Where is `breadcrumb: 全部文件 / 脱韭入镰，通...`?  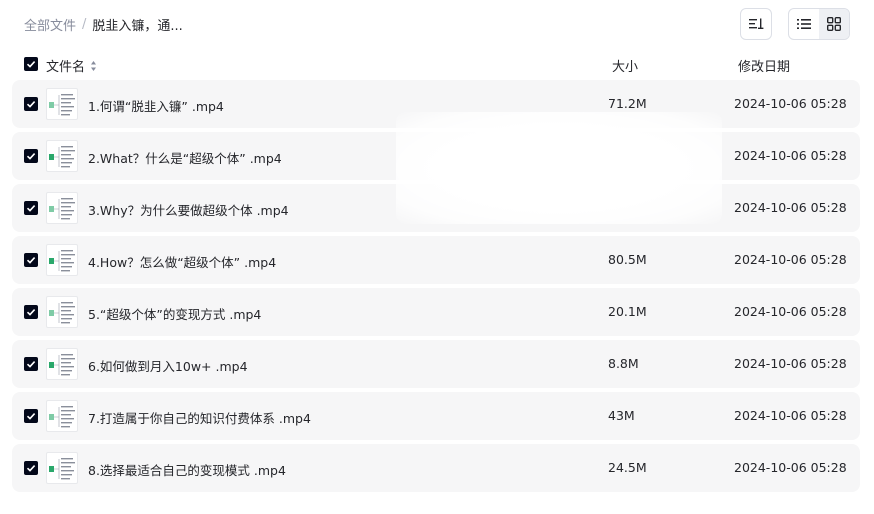 breadcrumb: 全部文件 / 脱韭入镰，通... is located at coordinates (103, 24).